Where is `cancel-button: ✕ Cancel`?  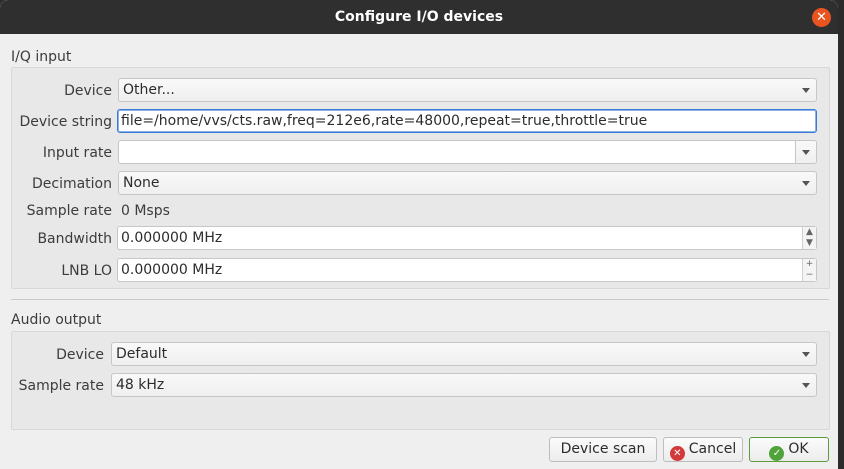
cancel-button: ✕ Cancel is located at coordinates (703, 449).